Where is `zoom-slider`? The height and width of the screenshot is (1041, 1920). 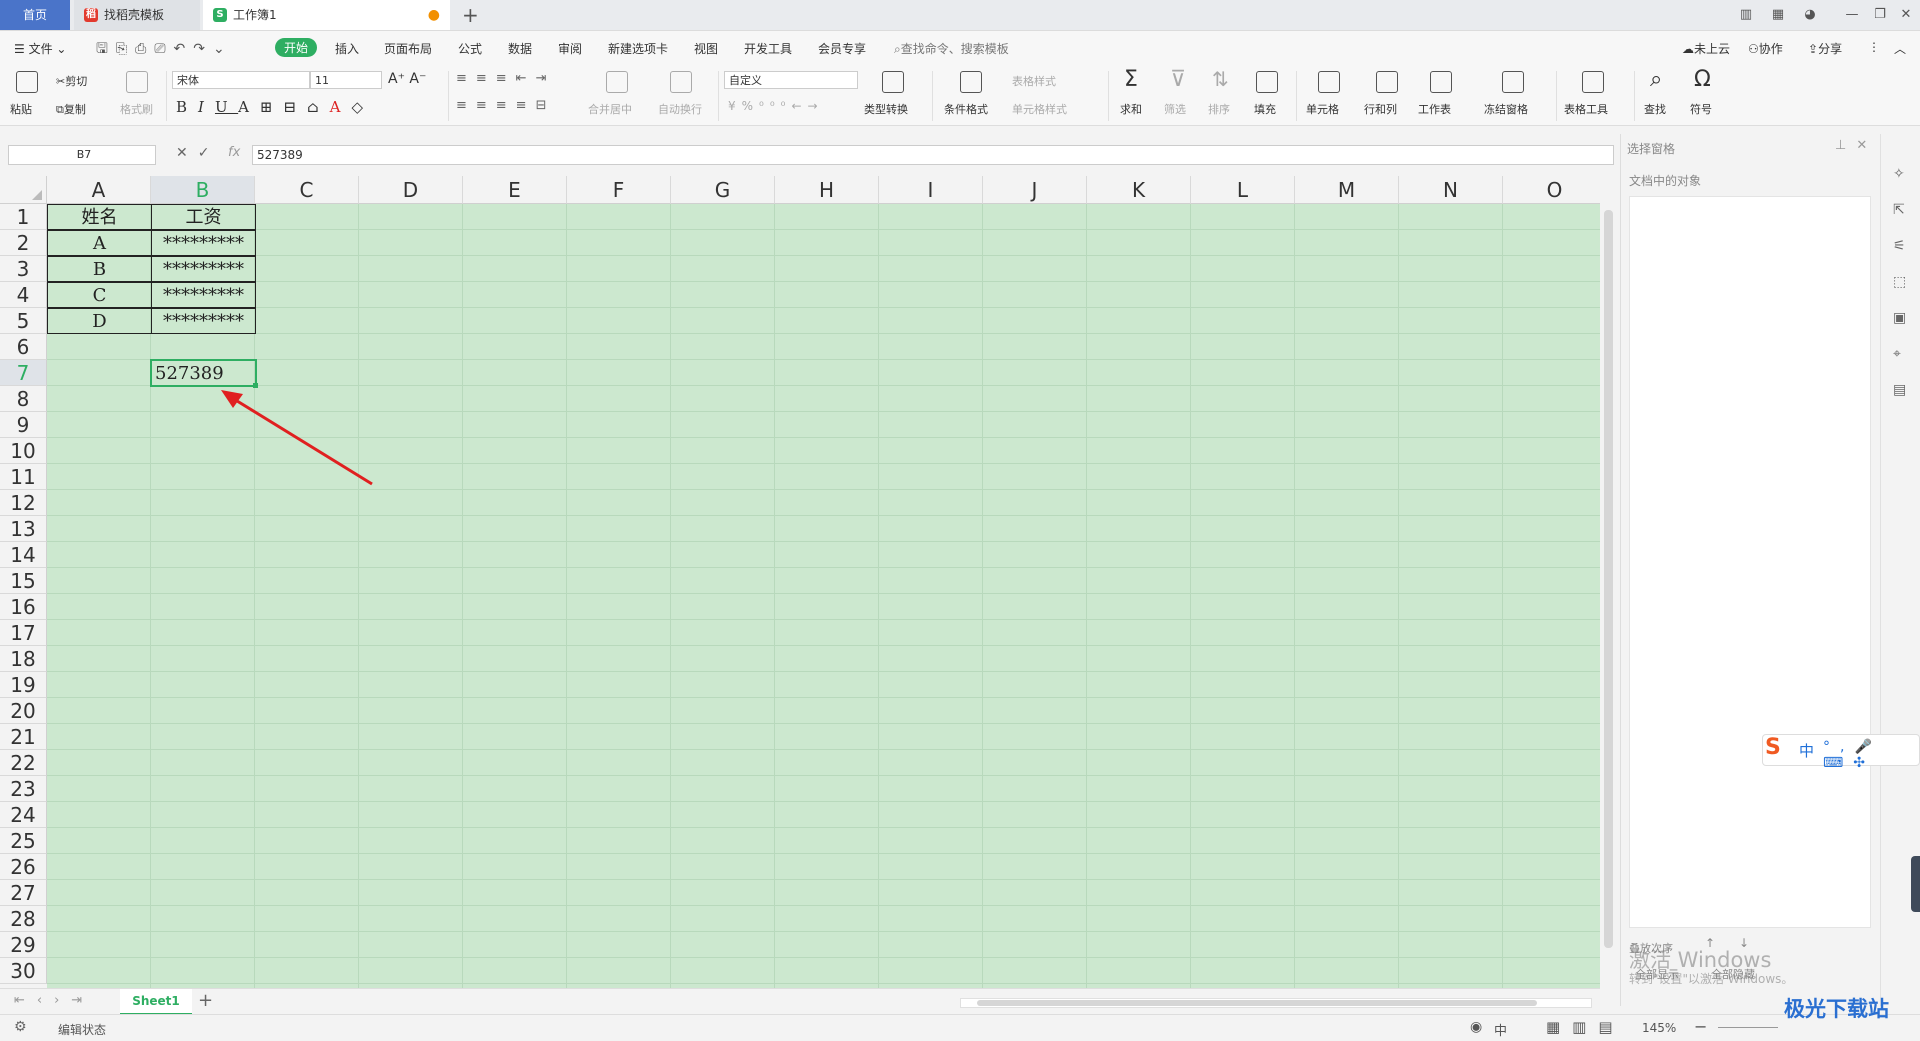
zoom-slider is located at coordinates (1748, 1027).